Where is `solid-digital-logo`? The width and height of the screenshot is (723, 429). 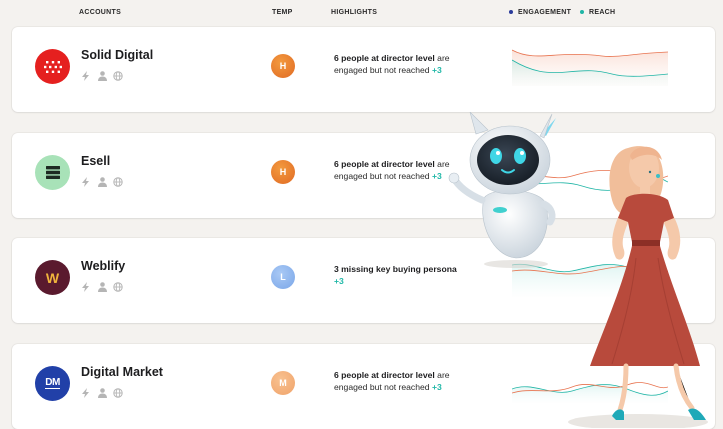 solid-digital-logo is located at coordinates (52, 66).